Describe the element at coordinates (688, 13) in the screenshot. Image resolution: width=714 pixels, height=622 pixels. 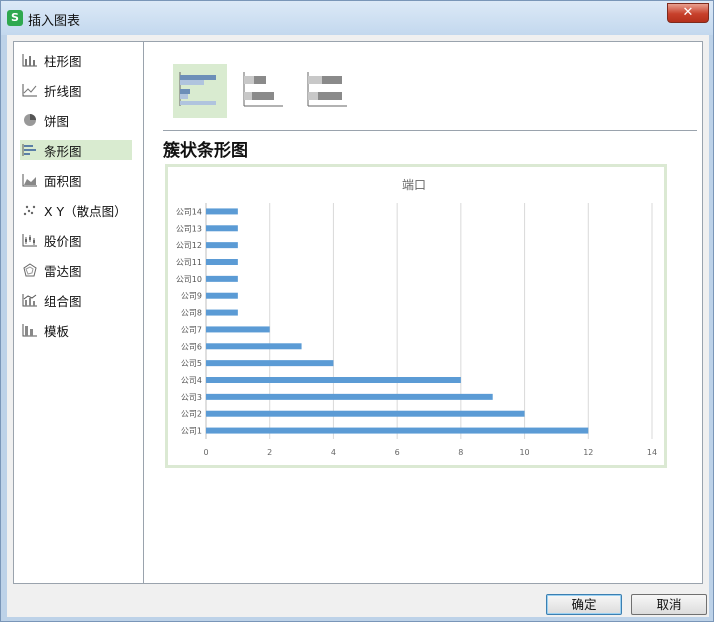
I see `close-button: ✕` at that location.